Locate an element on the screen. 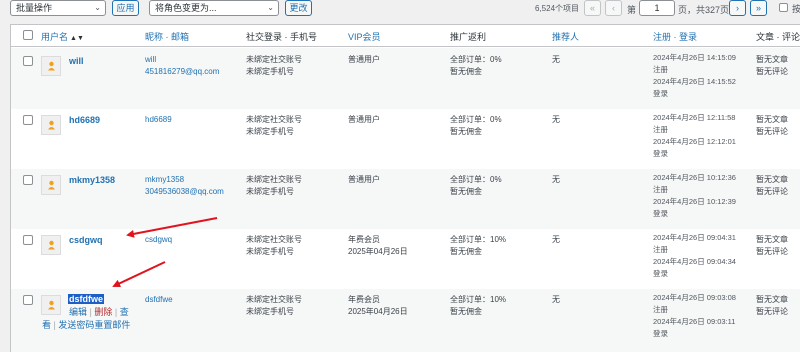 Image resolution: width=800 pixels, height=352 pixels. column-vip: VIP会员 is located at coordinates (364, 36).